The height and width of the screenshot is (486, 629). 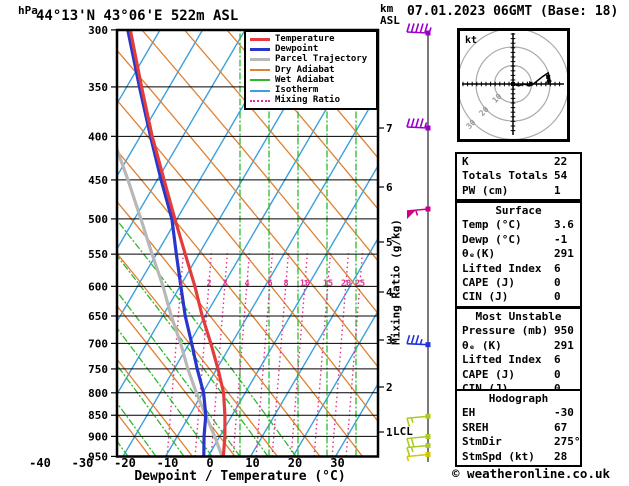 I want to click on most-unstable-value: 950, so click(x=564, y=331).